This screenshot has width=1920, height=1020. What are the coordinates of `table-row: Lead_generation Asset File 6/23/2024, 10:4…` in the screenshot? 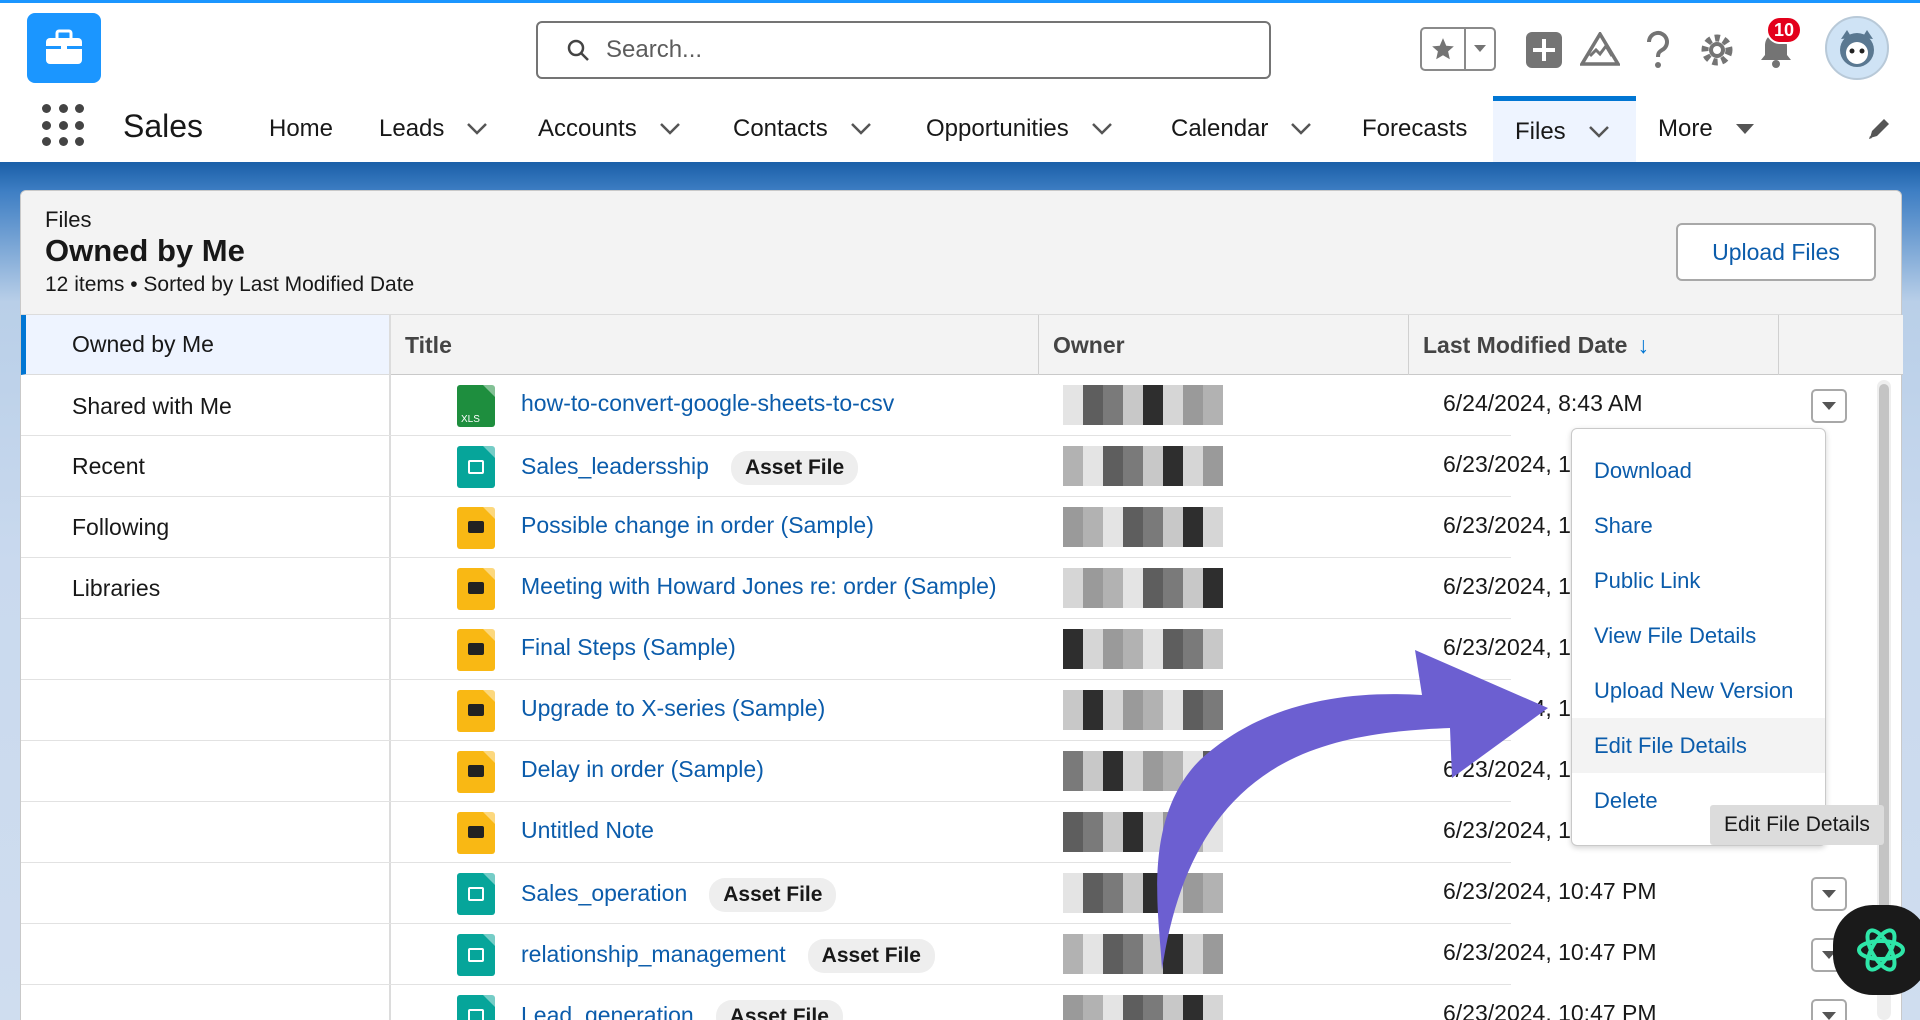 It's located at (934, 1002).